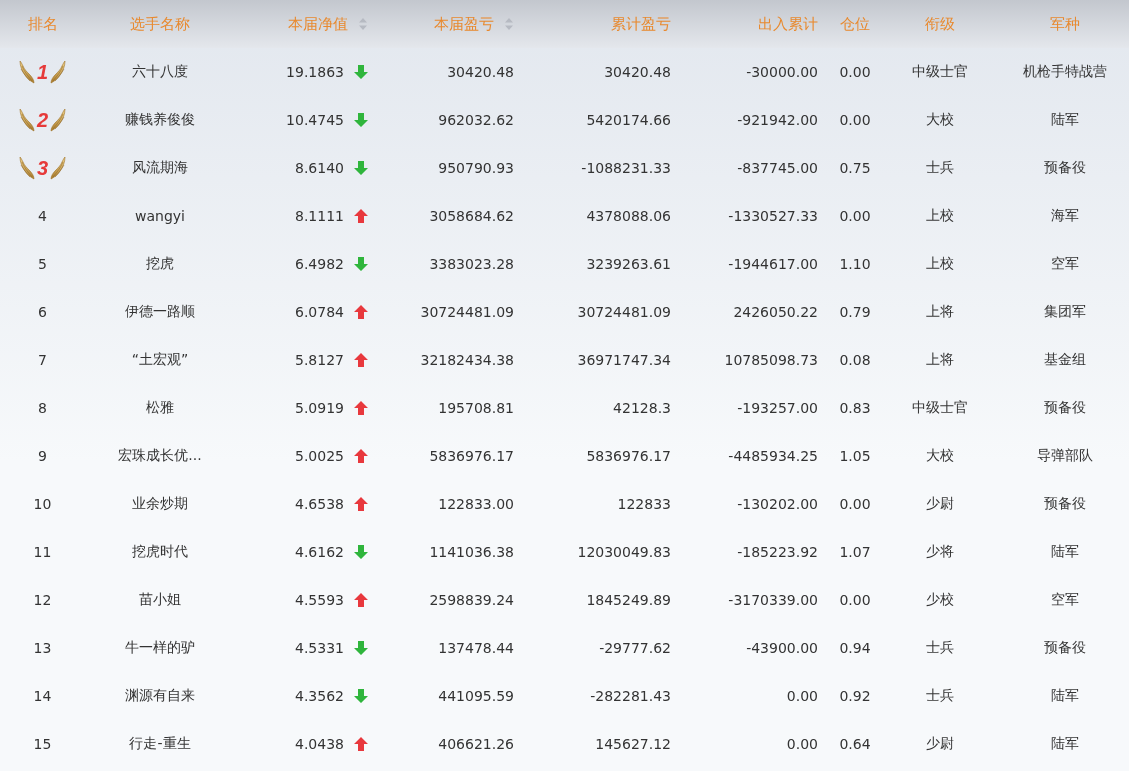 This screenshot has width=1129, height=771. What do you see at coordinates (1064, 360) in the screenshot?
I see `branch-name: 基金组` at bounding box center [1064, 360].